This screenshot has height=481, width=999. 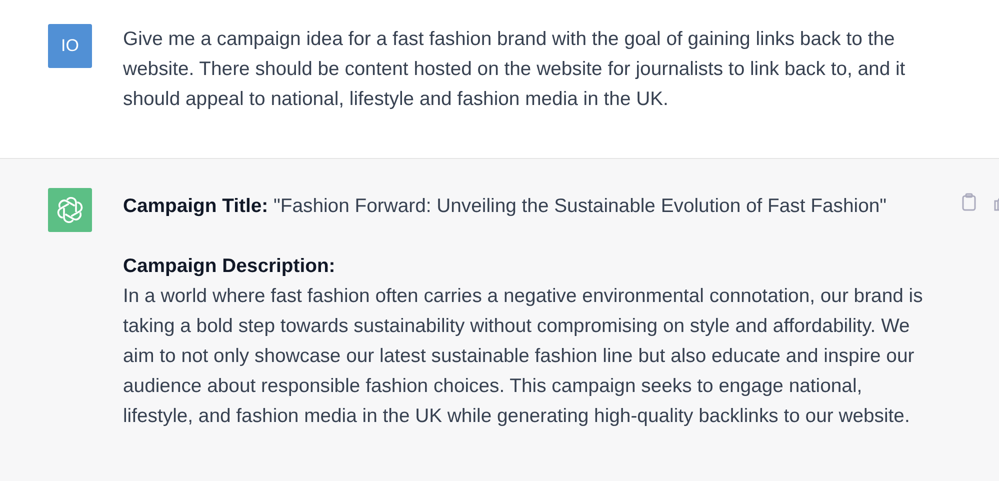 What do you see at coordinates (514, 69) in the screenshot?
I see `message-paragraph: Give me a campaign idea for a fast fashion brand with the goal of gaining links back to the website. There should be content hosted on the website for journalists to link back to, and it should appeal to national, lifestyle and fashion media in the UK.` at bounding box center [514, 69].